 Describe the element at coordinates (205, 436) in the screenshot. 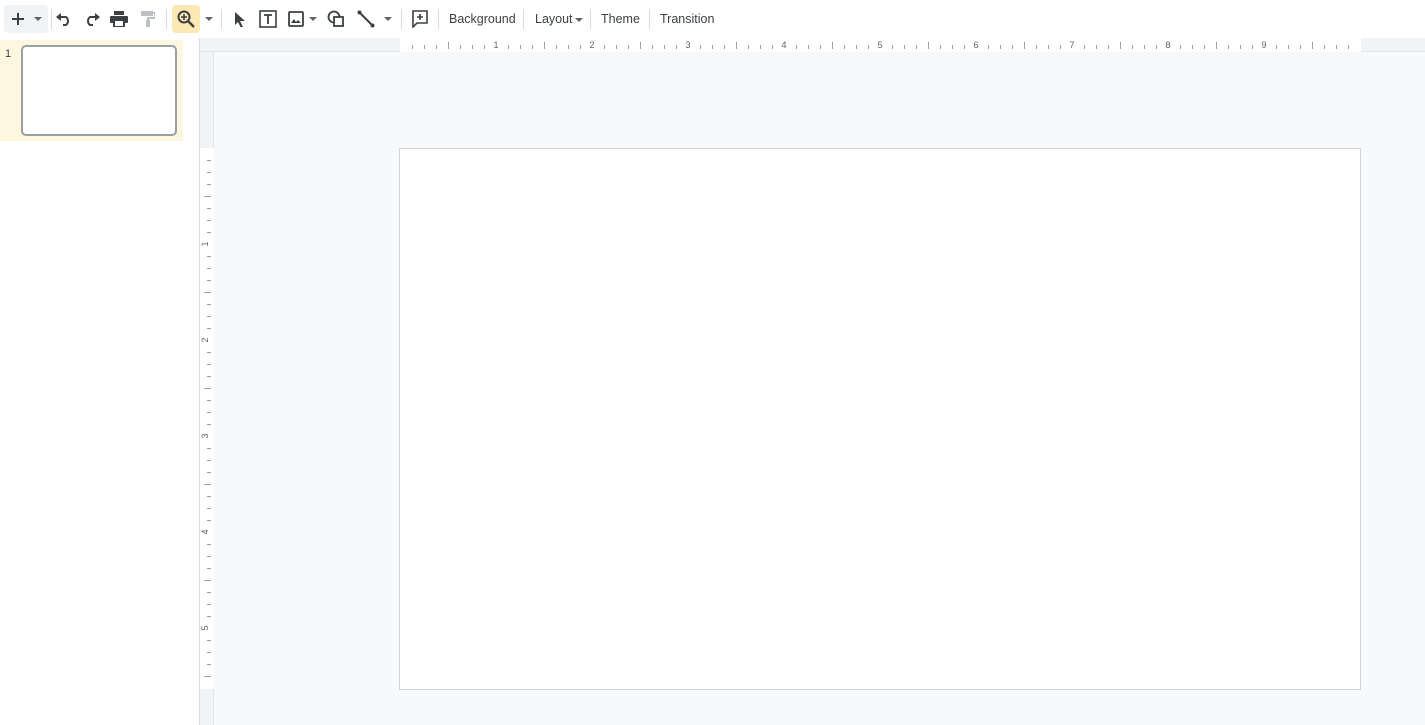

I see `ruler-label: 3` at that location.